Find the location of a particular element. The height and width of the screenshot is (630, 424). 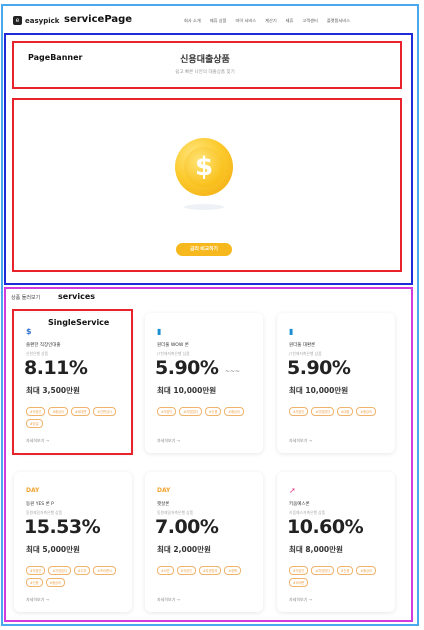

coin-illustration: $ is located at coordinates (204, 176).